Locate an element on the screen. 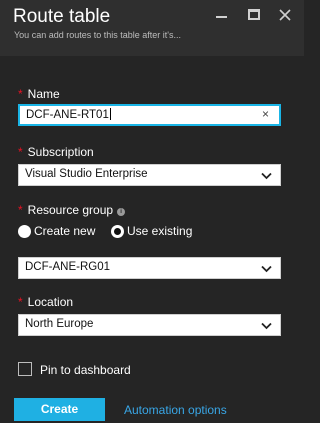  radio-create-new: Create new is located at coordinates (63, 232).